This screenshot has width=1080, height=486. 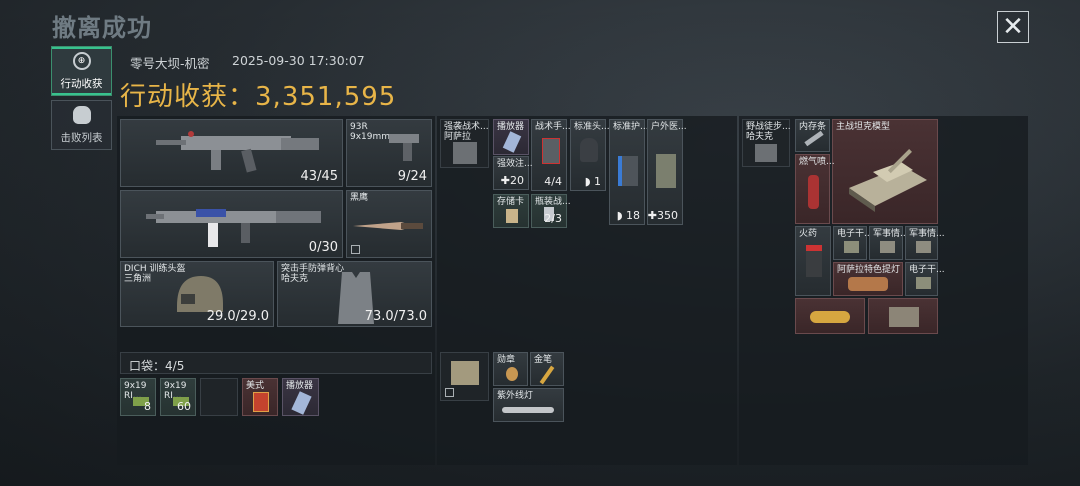 I want to click on tab-loot-label: 行动收获, so click(x=81, y=84).